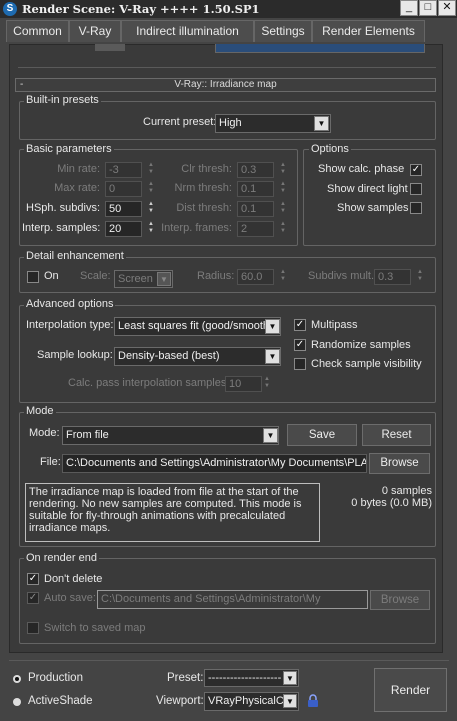 The image size is (457, 721). Describe the element at coordinates (227, 67) in the screenshot. I see `divider` at that location.